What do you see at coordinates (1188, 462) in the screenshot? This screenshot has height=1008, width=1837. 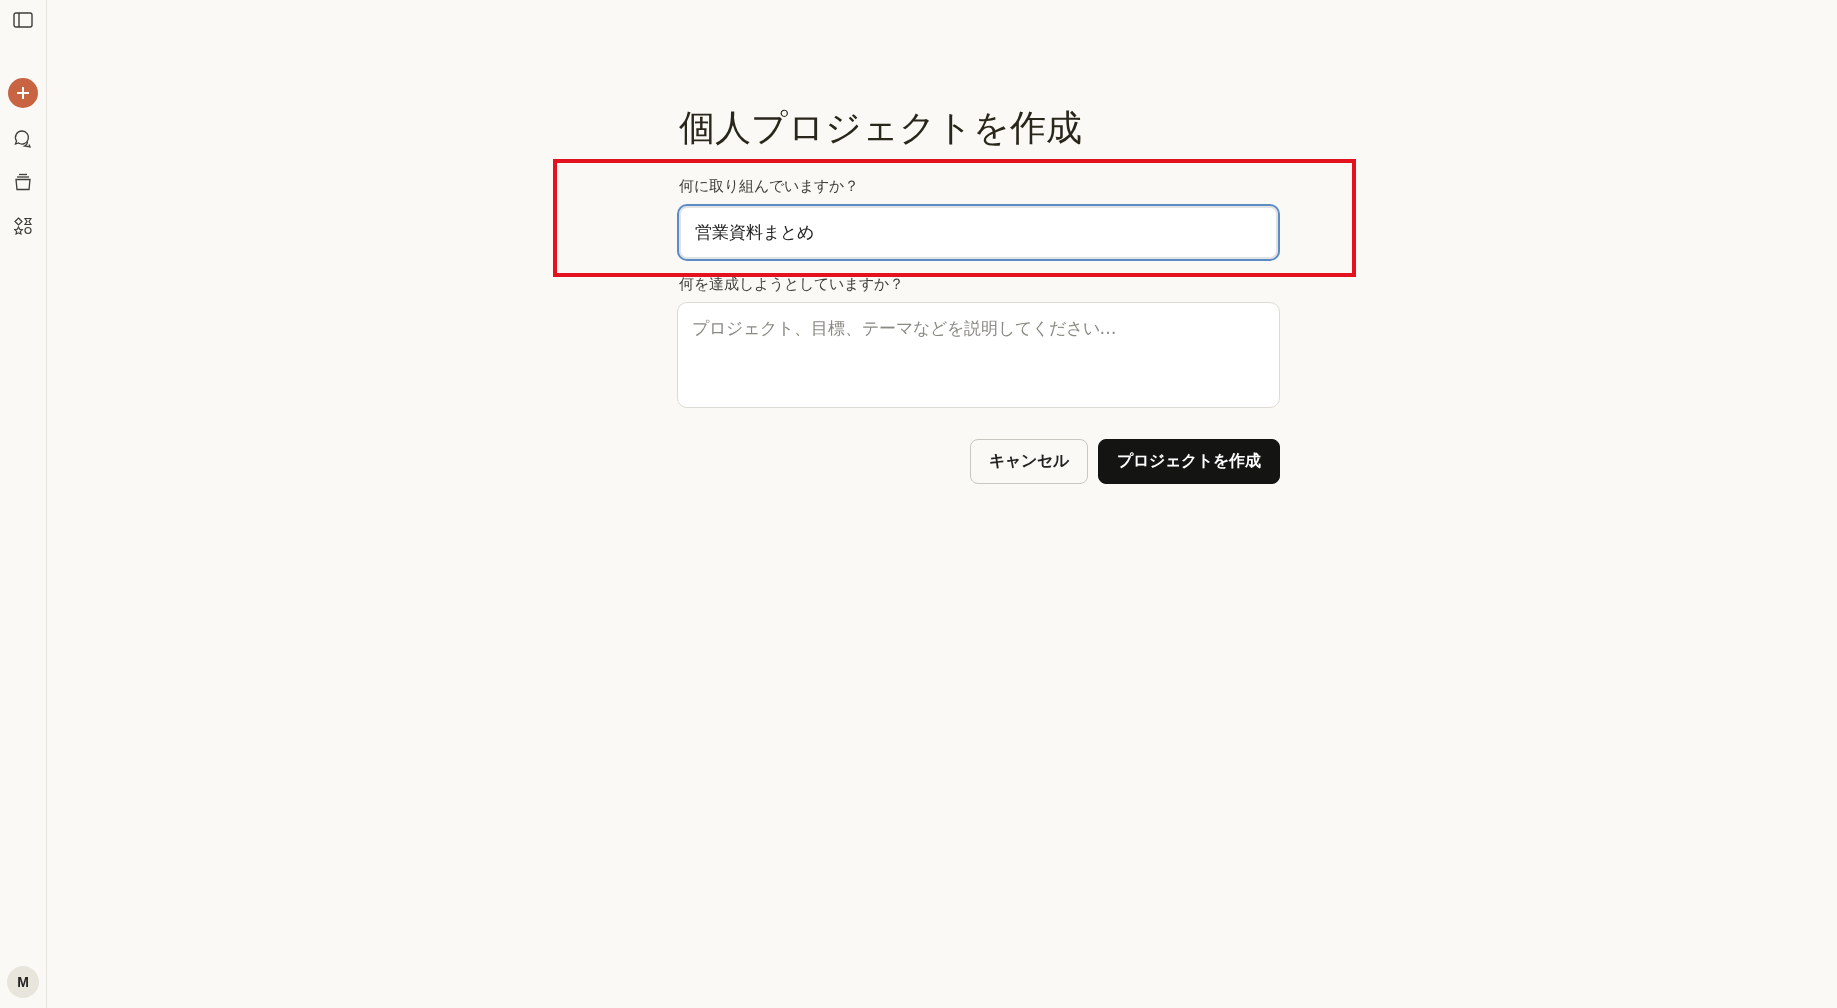 I see `create-button: プロジェクトを作成` at bounding box center [1188, 462].